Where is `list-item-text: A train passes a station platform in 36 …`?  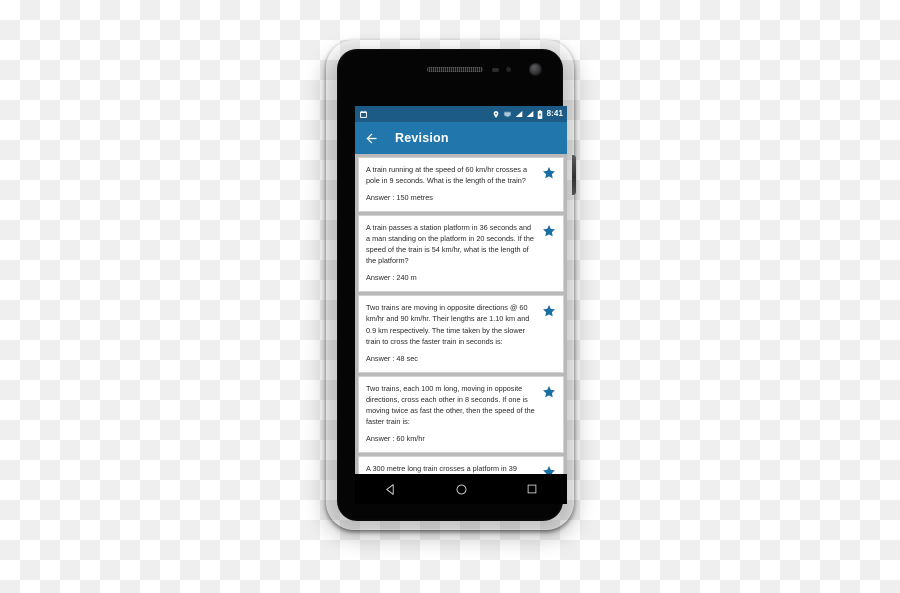
list-item-text: A train passes a station platform in 36 … is located at coordinates (451, 253).